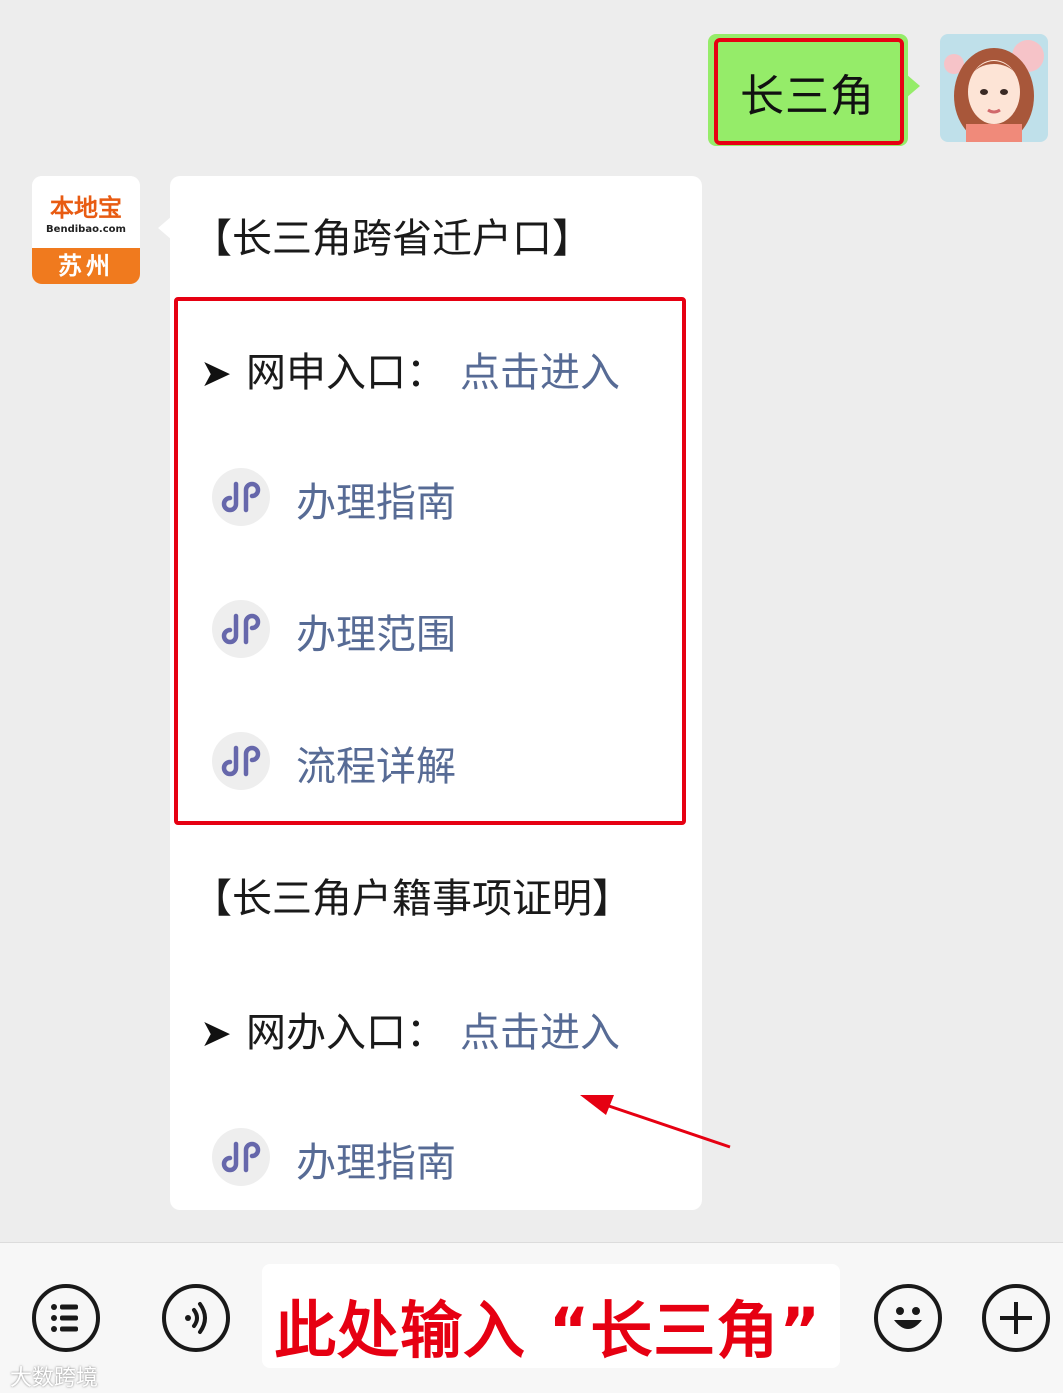 The height and width of the screenshot is (1393, 1063). I want to click on online-service-entry-row: ➤ 网办入口： 点击进入, so click(410, 1029).